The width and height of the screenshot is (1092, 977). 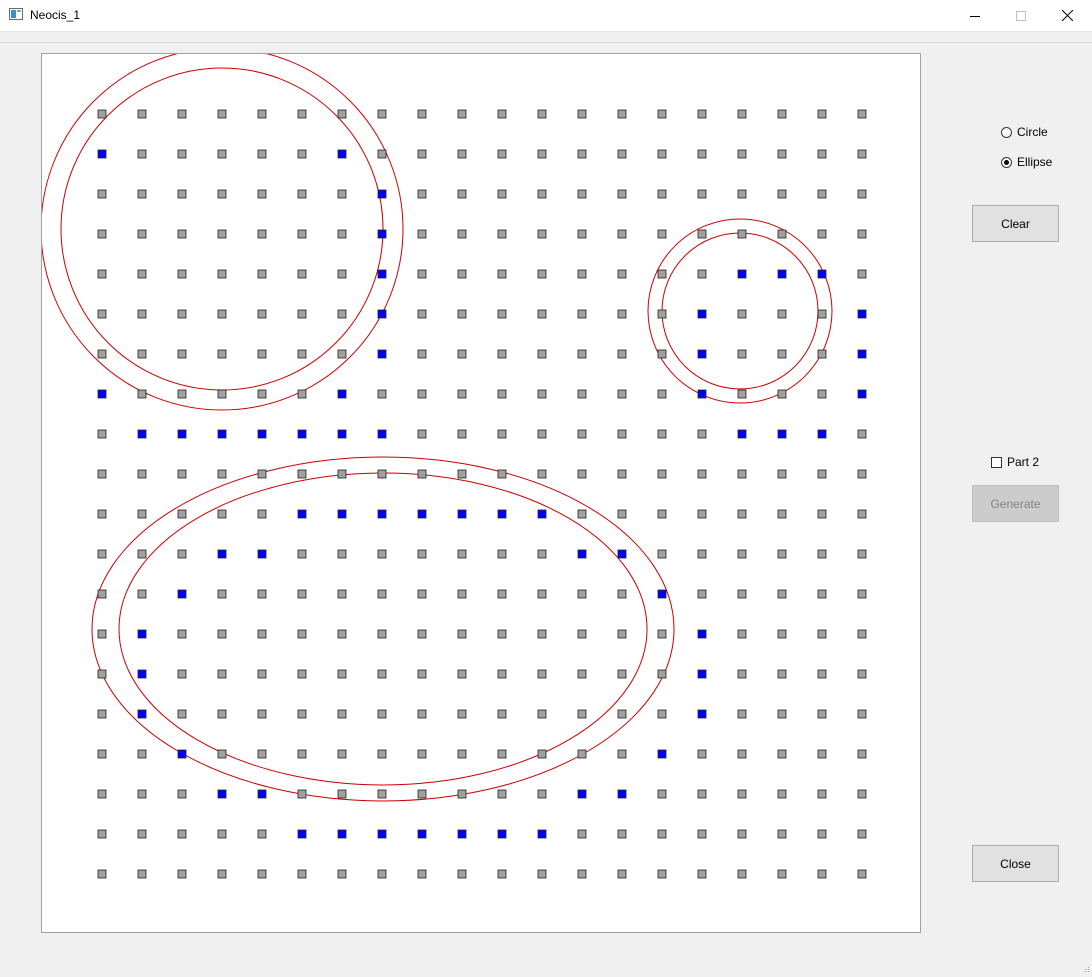 What do you see at coordinates (546, 16) in the screenshot?
I see `title-bar: Neocis_1` at bounding box center [546, 16].